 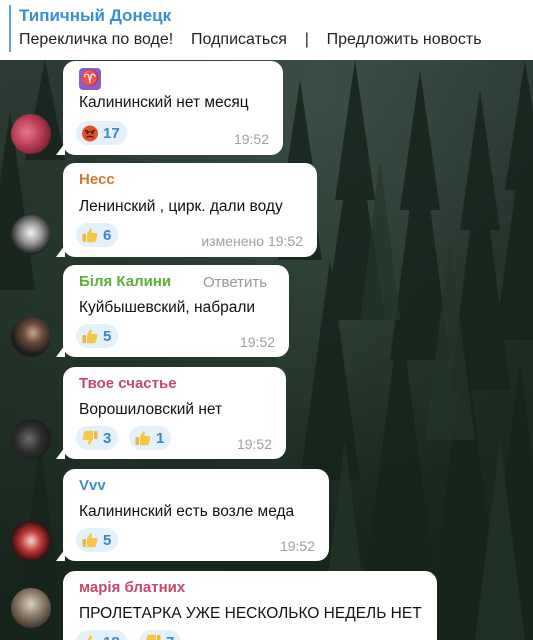 I want to click on reply-link: Ответить, so click(x=235, y=282).